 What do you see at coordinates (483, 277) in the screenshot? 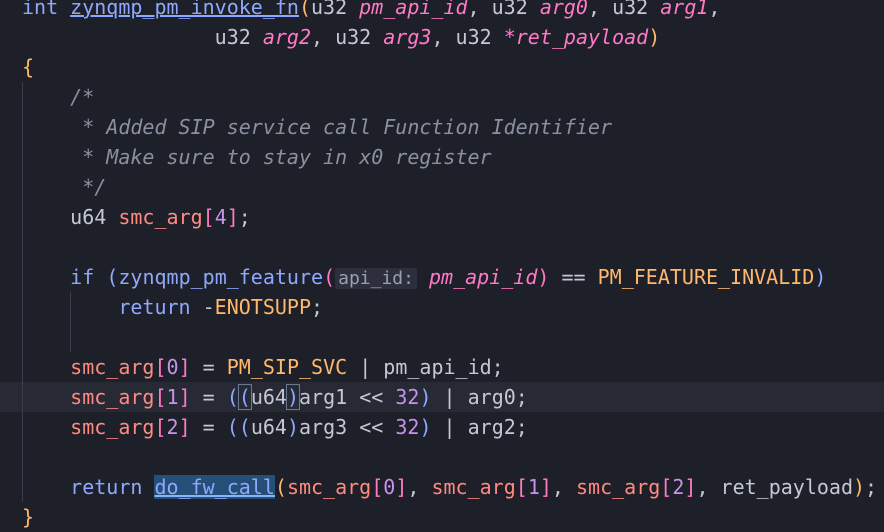
I see `code-token: pm_api_id` at bounding box center [483, 277].